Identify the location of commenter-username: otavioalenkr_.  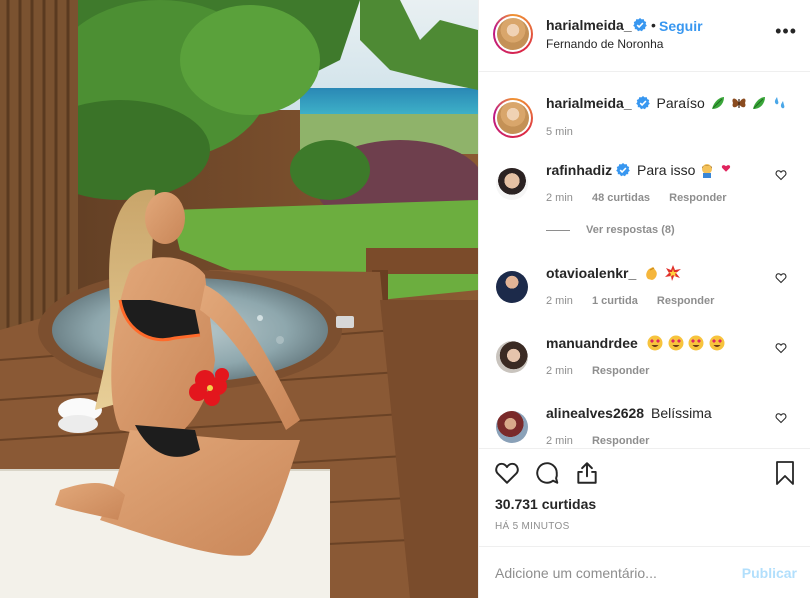
(591, 273).